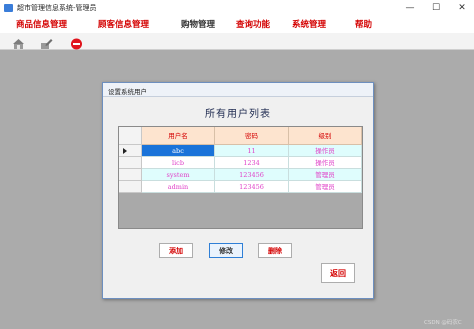  I want to click on watermark: CSDN @码农C, so click(443, 323).